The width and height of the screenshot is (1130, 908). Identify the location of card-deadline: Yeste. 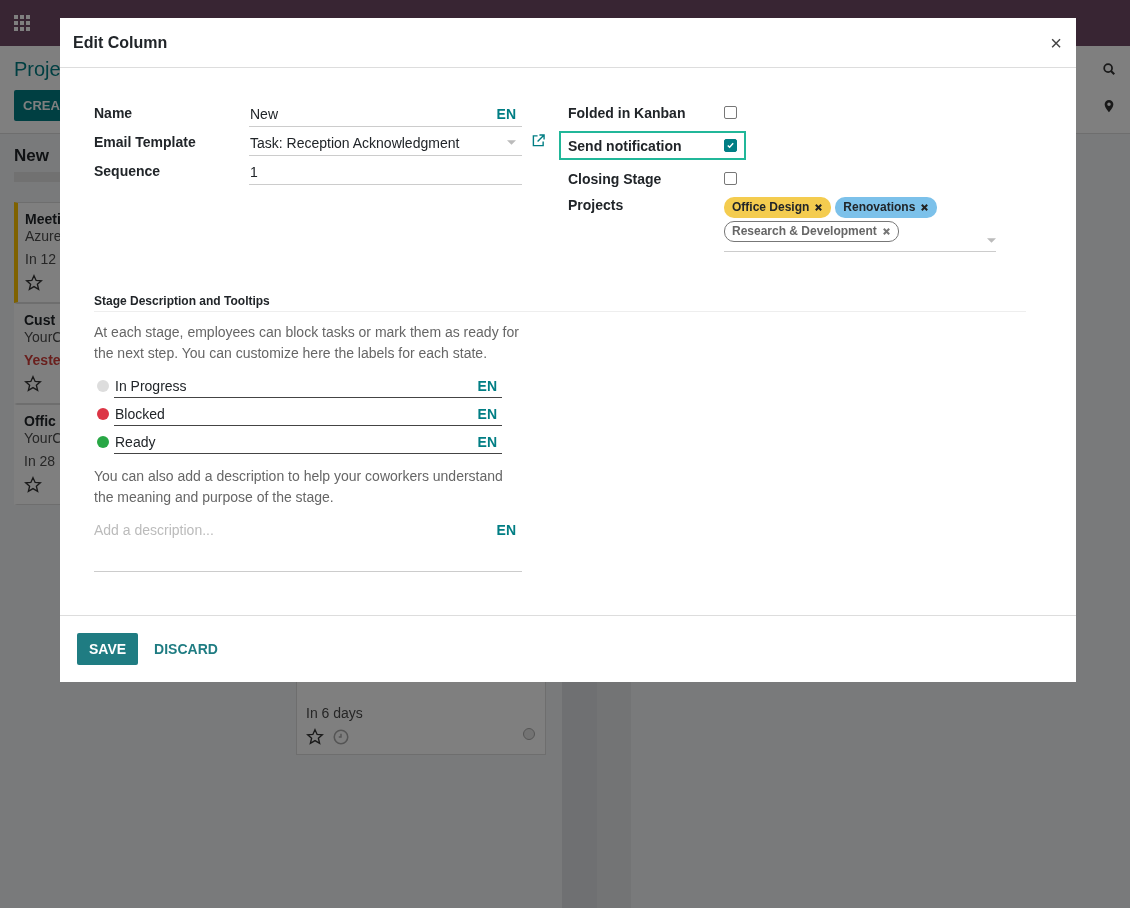
(42, 360).